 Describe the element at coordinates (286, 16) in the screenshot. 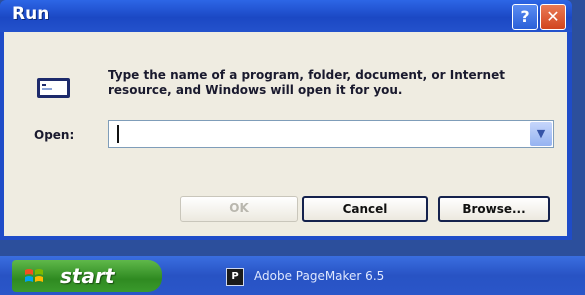

I see `title-bar: Run ? ✕` at that location.